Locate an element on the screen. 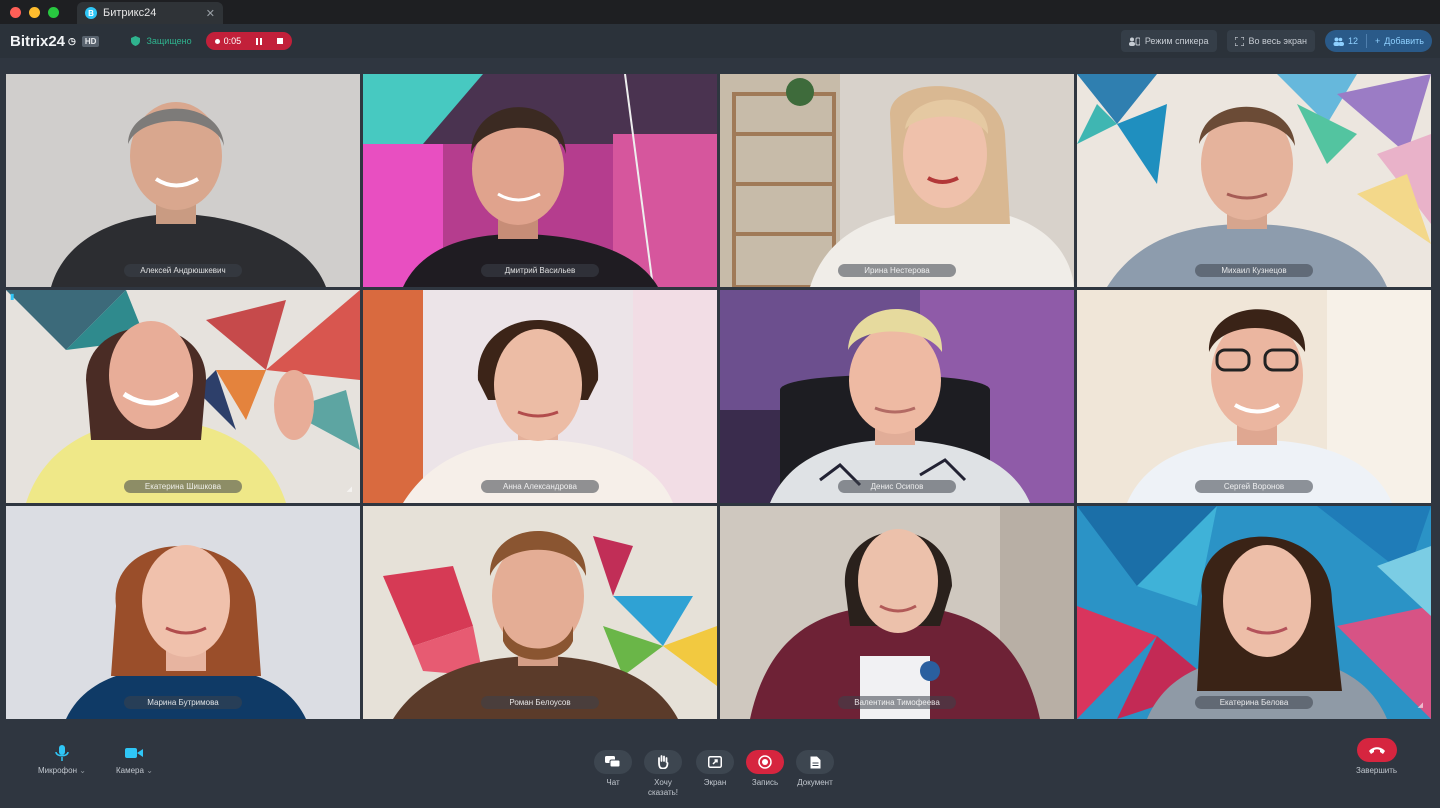  participant-tile: Алексей Андрюшкевич is located at coordinates (183, 180).